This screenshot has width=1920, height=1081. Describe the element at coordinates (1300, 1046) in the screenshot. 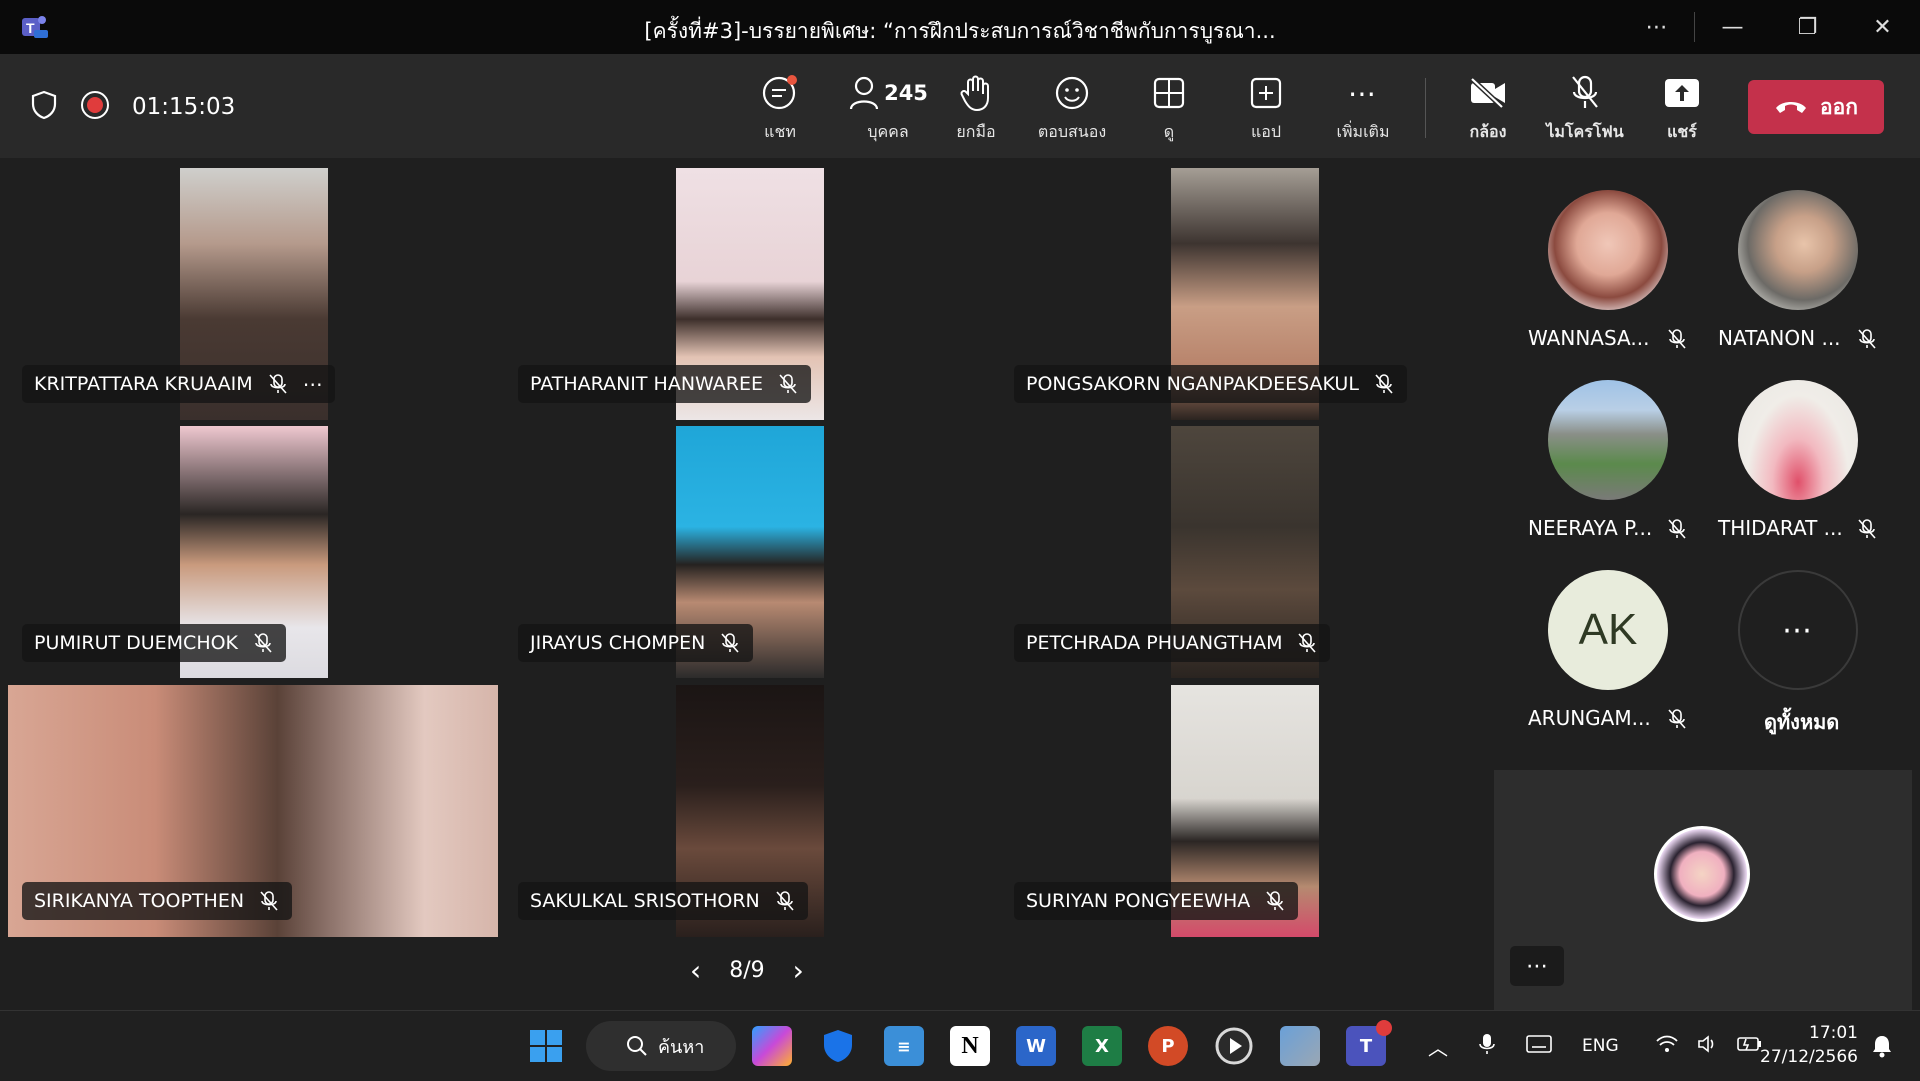

I see `photos-icon` at that location.